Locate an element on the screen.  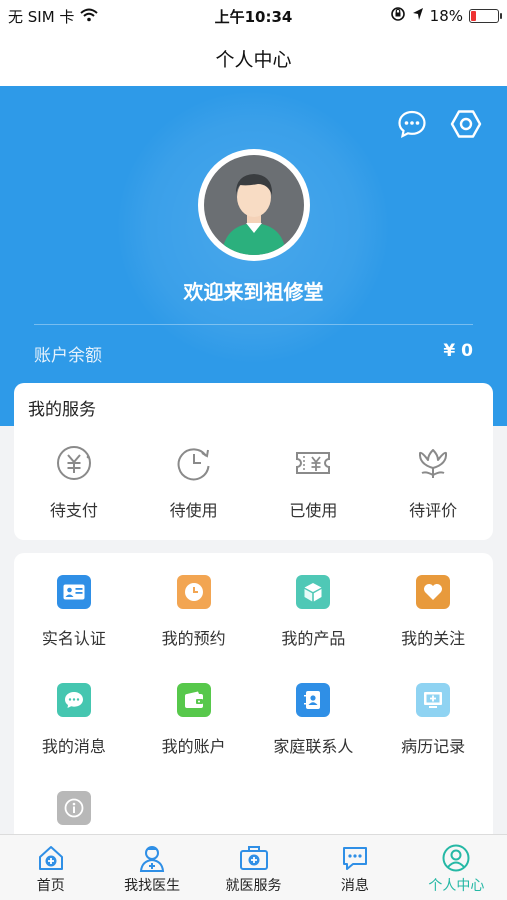
info-icon is located at coordinates (73, 808).